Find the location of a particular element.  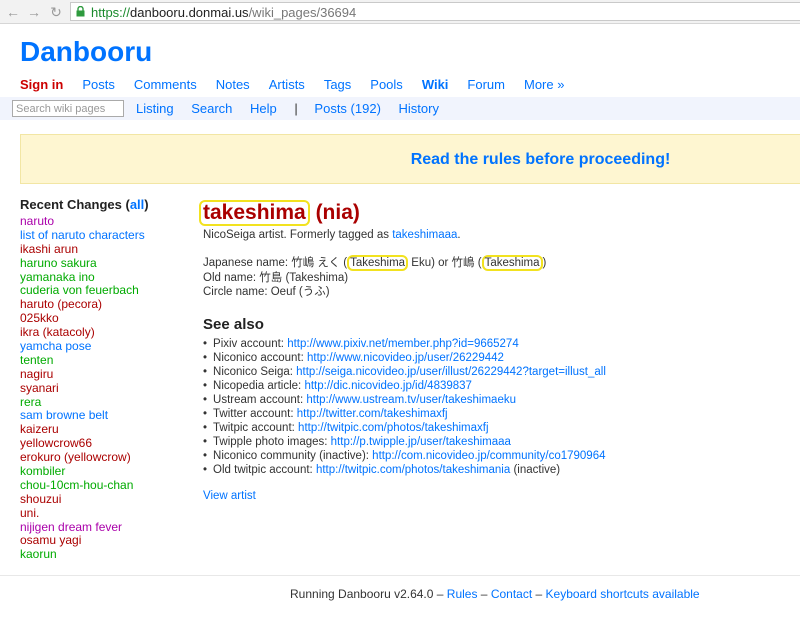

recent-change-item: yamcha pose is located at coordinates (105, 346).